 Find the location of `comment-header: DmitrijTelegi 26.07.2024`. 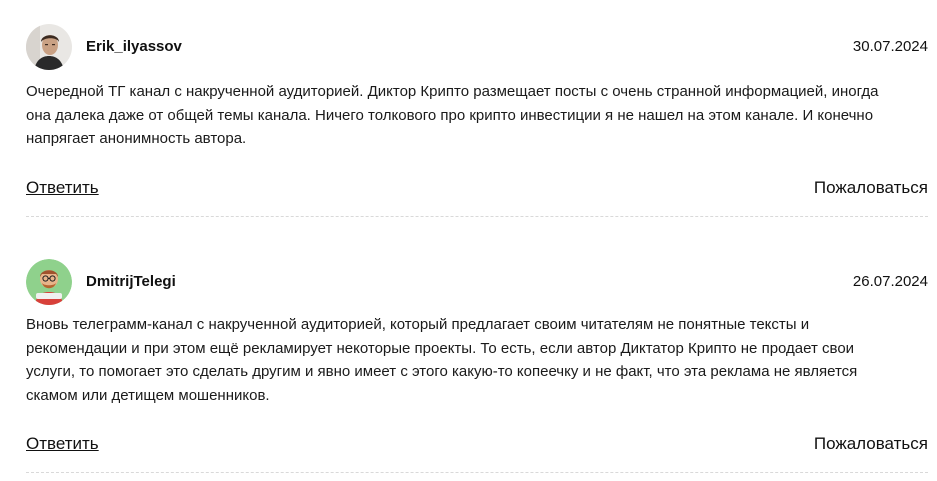

comment-header: DmitrijTelegi 26.07.2024 is located at coordinates (477, 282).